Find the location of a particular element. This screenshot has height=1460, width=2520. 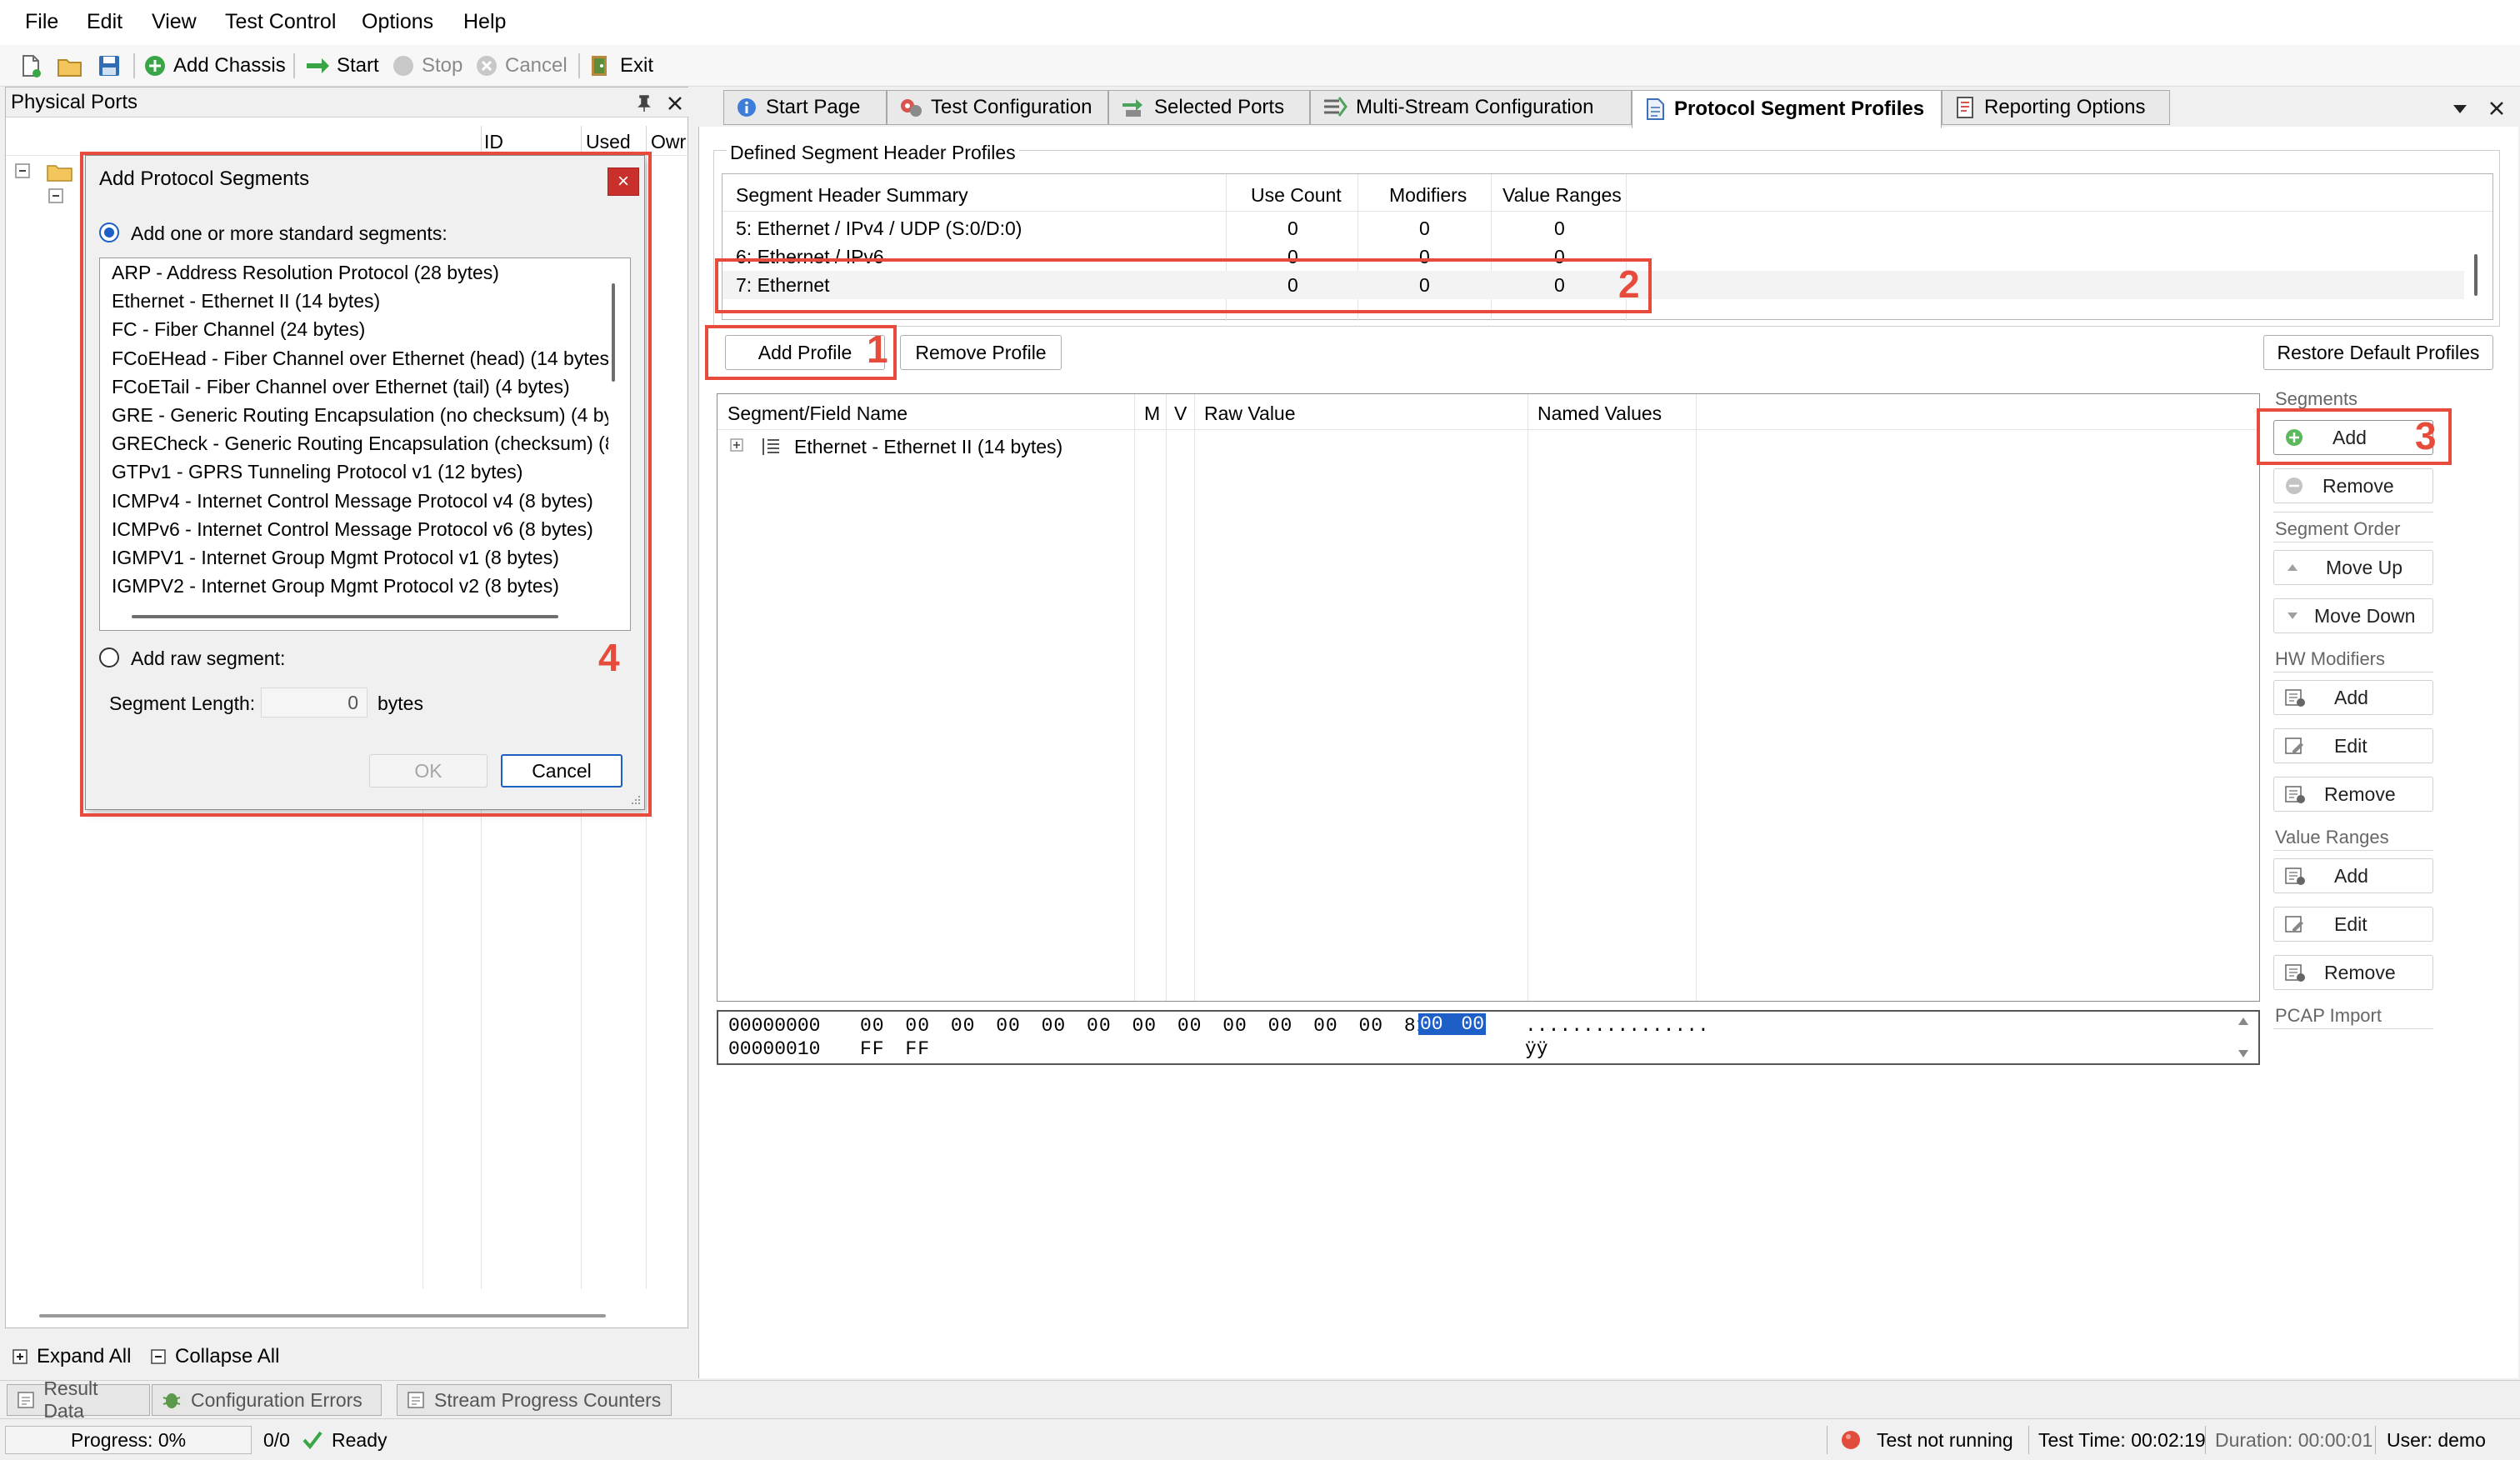

table-row: 5: Ethernet / IPv4 / UDP (S:0/D:0) 0 0 0 is located at coordinates (1593, 228).